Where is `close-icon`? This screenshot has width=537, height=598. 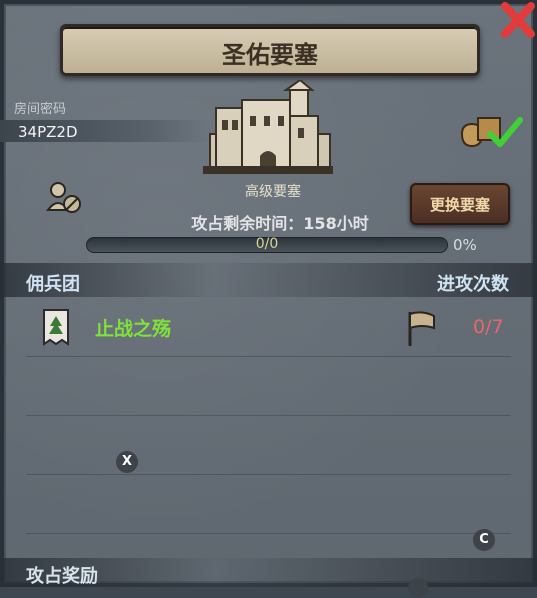
close-icon is located at coordinates (518, 20).